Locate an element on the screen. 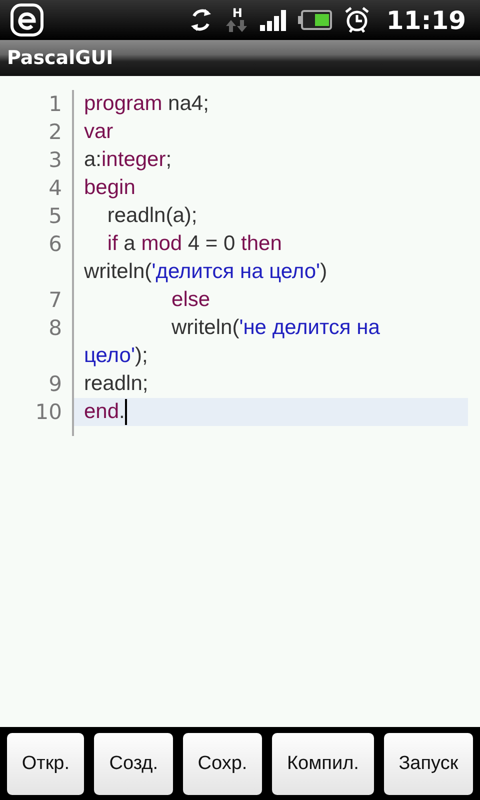 Image resolution: width=480 pixels, height=800 pixels. text-cursor is located at coordinates (125, 412).